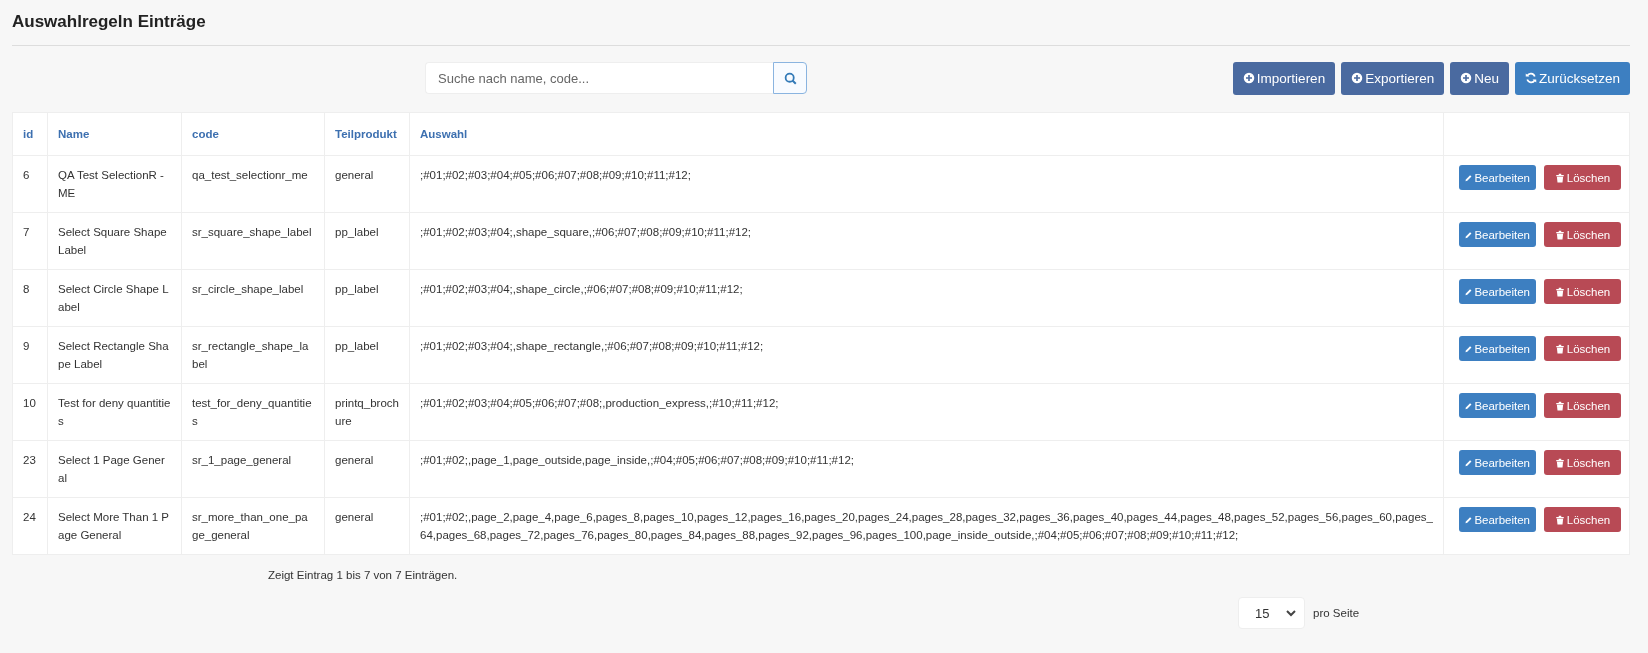  Describe the element at coordinates (926, 241) in the screenshot. I see `table-cell: ;#01;#02;#03;#04;,shape_square,;#06;#07;#08;#09;#10;#11;#12;` at that location.